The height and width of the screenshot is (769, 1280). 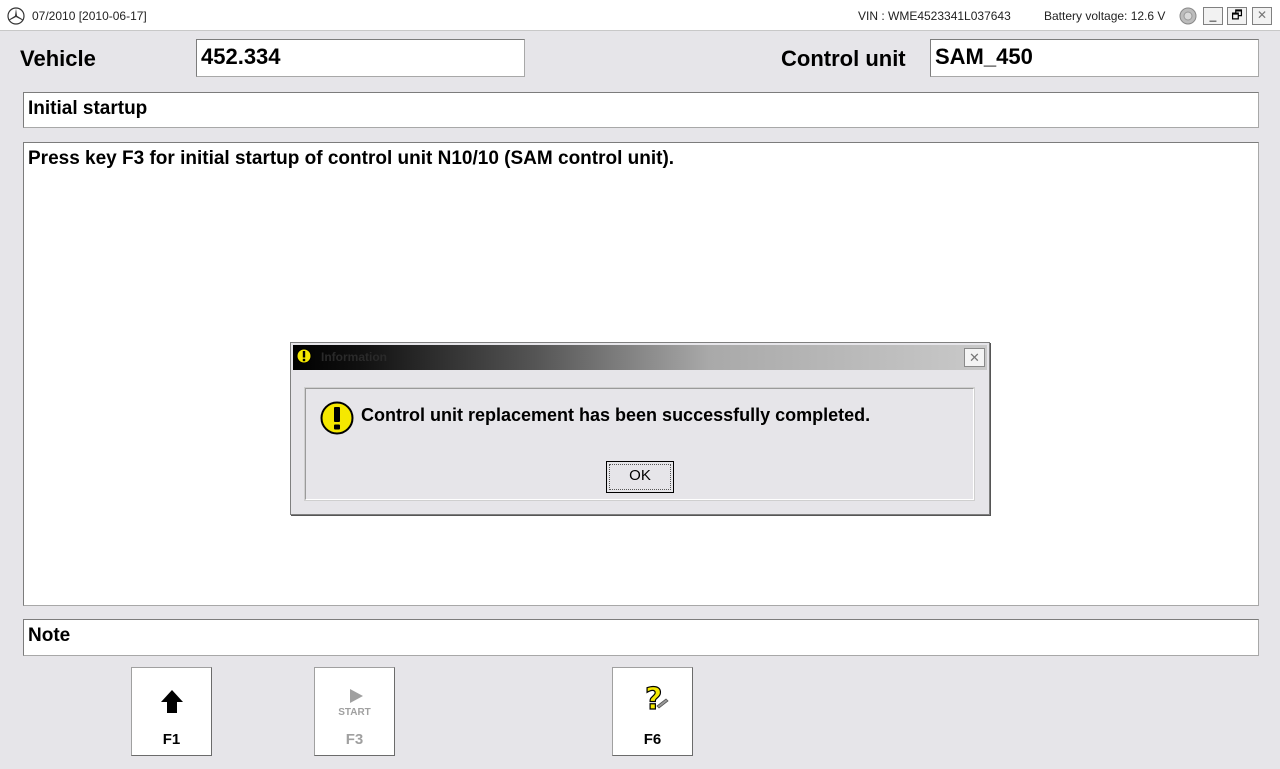 I want to click on f1-label: F1, so click(x=171, y=739).